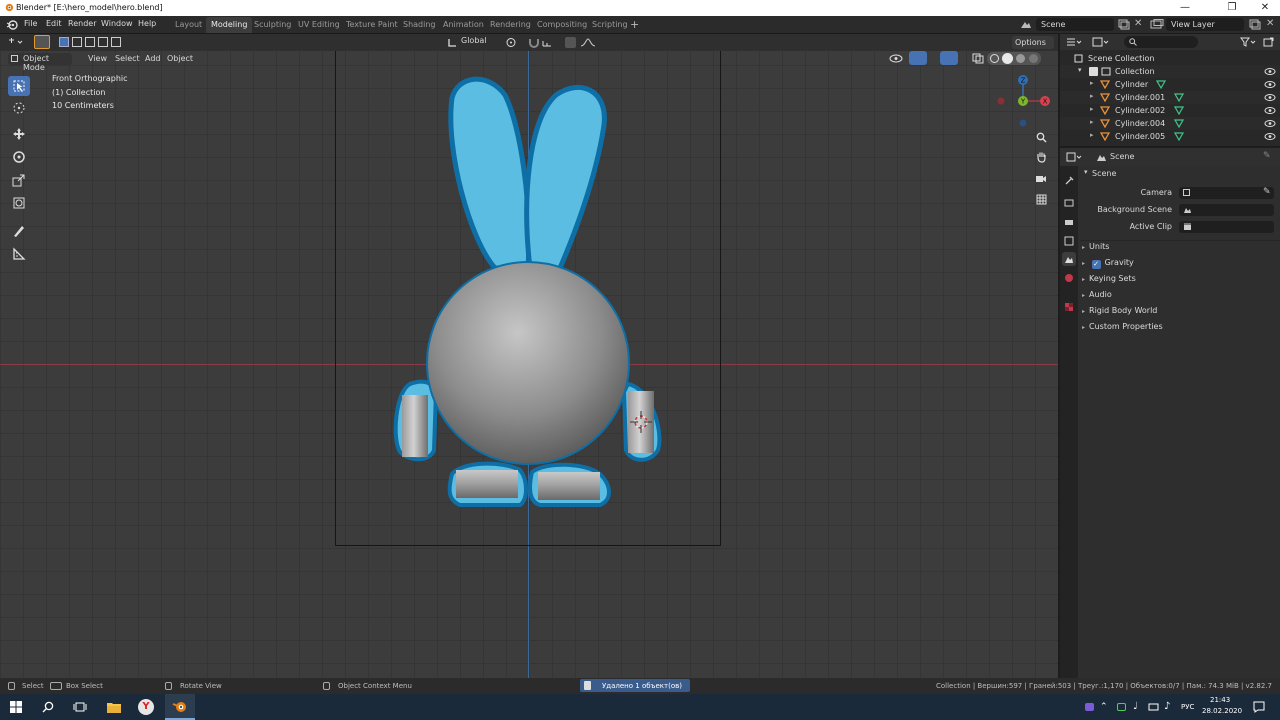 The width and height of the screenshot is (1280, 720). What do you see at coordinates (1119, 310) in the screenshot?
I see `section-rigid-body-world: ▸ Rigid Body World` at bounding box center [1119, 310].